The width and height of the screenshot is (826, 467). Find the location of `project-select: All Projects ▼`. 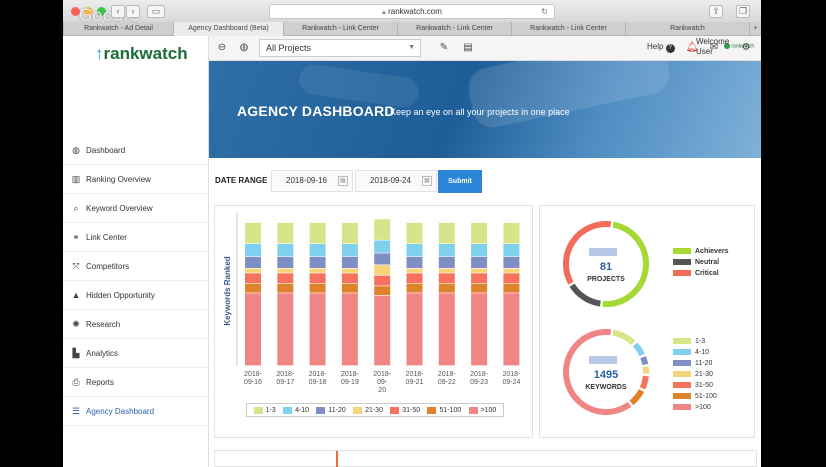

project-select: All Projects ▼ is located at coordinates (340, 48).